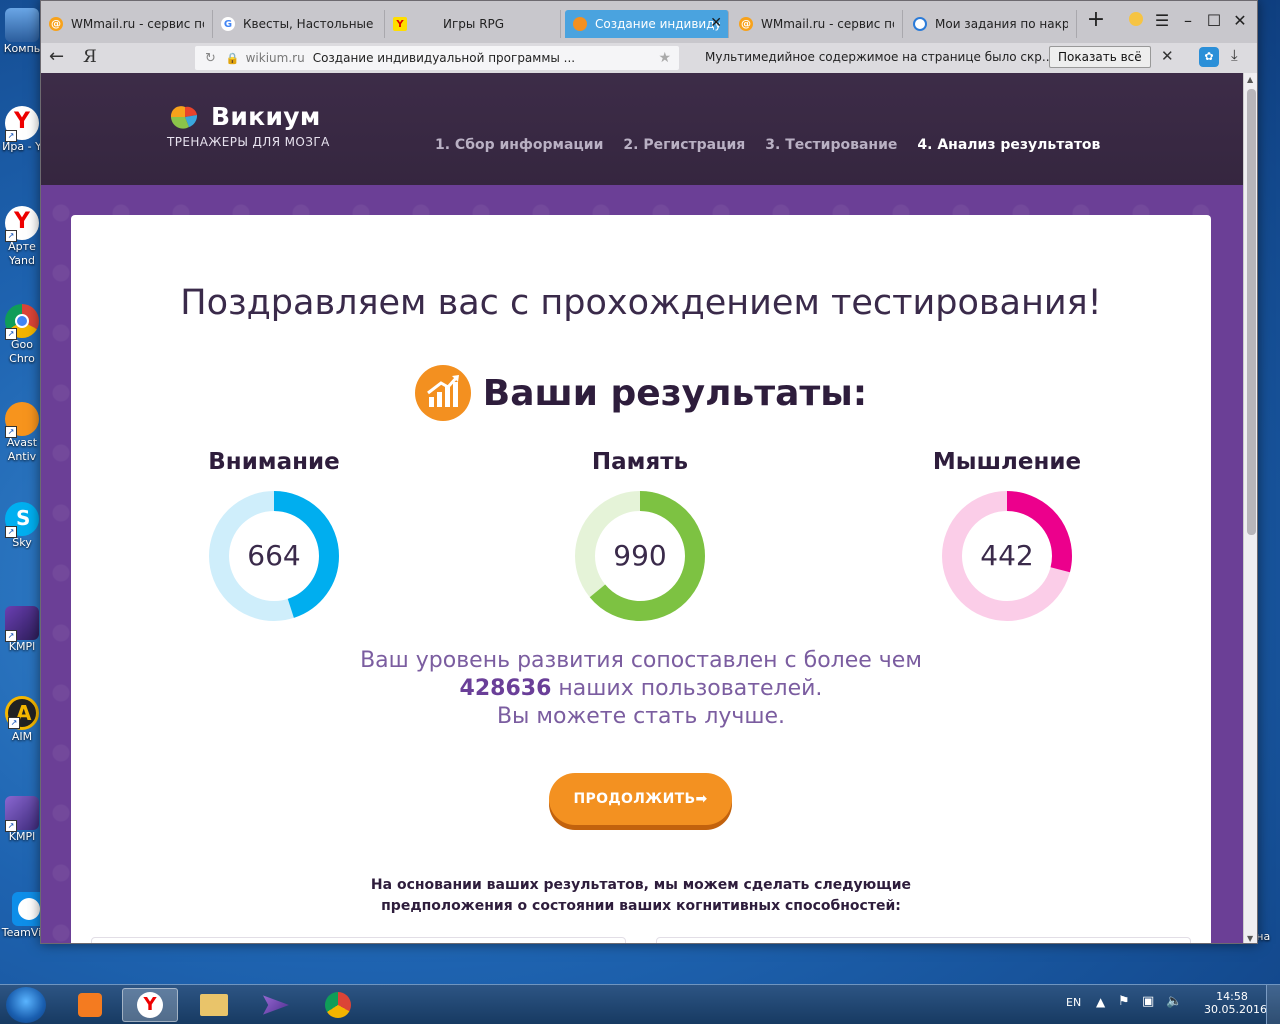 The height and width of the screenshot is (1024, 1280). I want to click on show-desktop-button, so click(1273, 1004).